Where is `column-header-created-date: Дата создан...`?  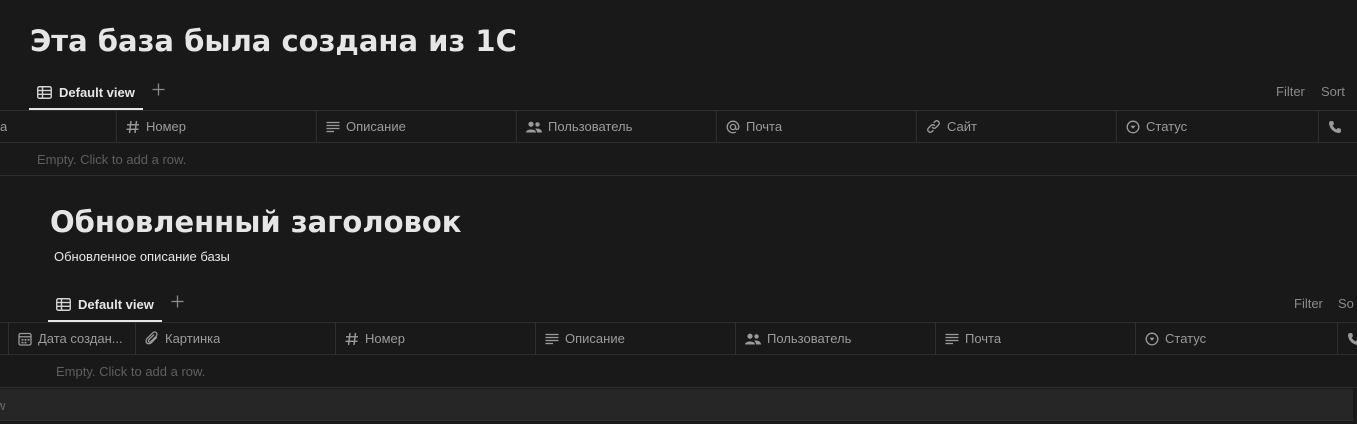 column-header-created-date: Дата создан... is located at coordinates (72, 338).